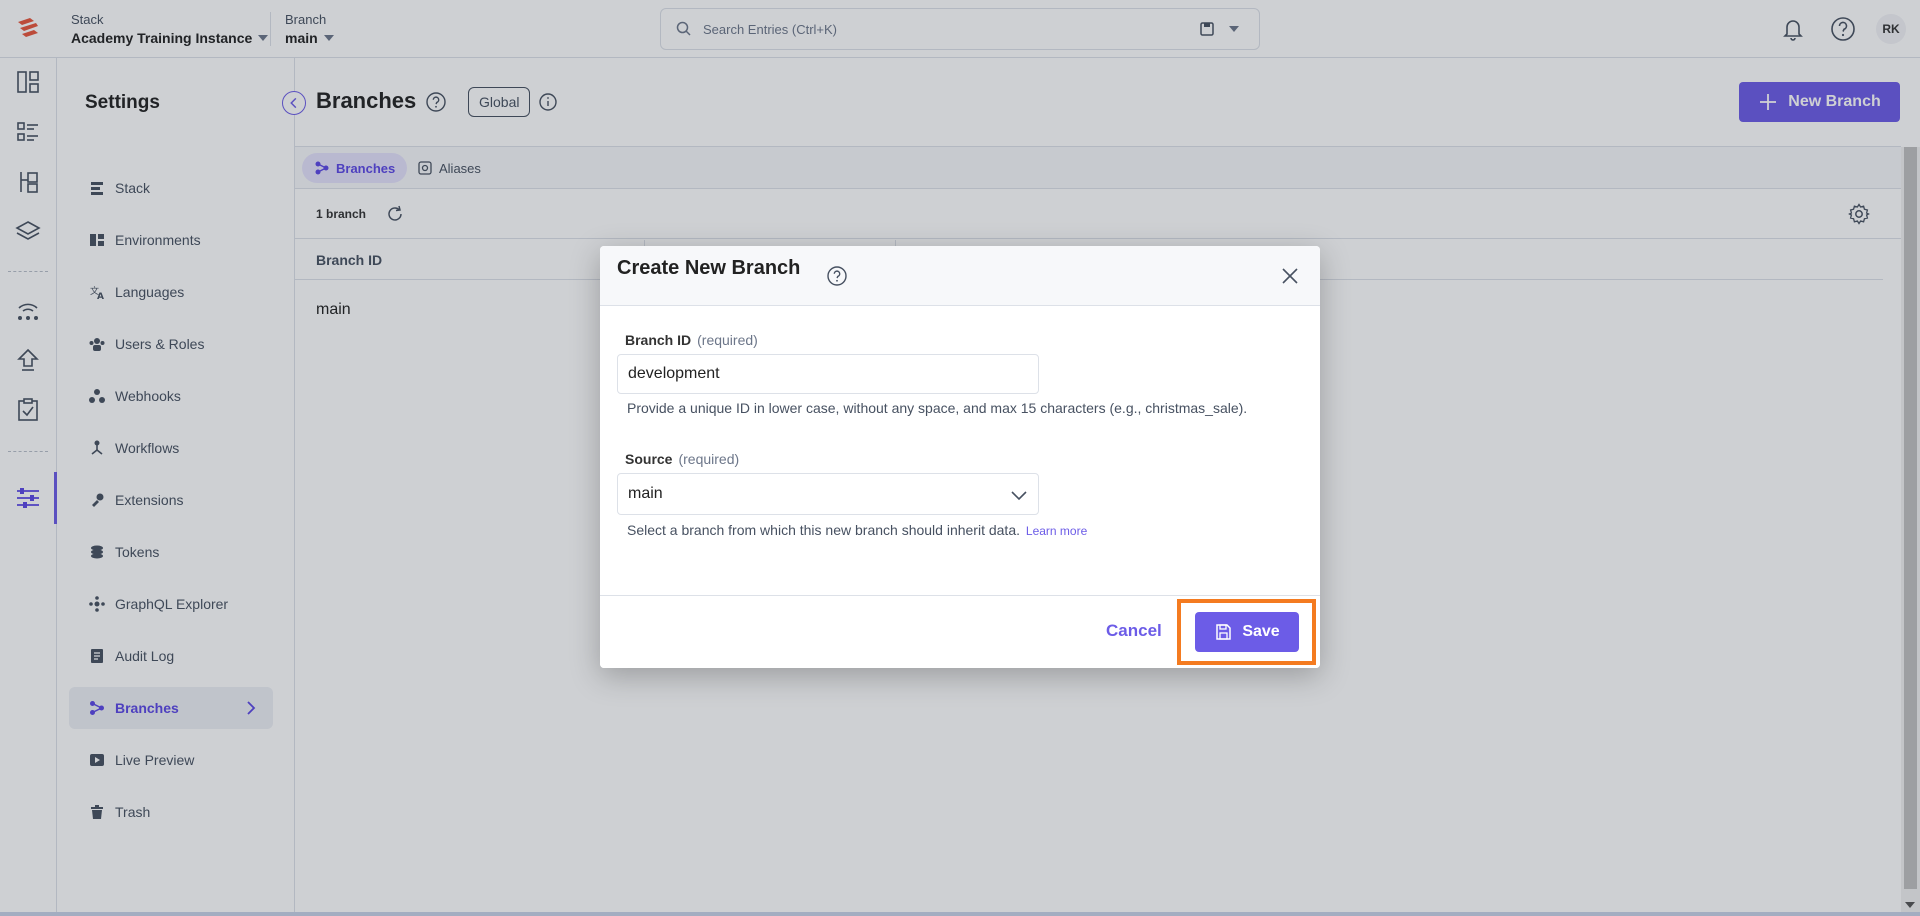 The width and height of the screenshot is (1920, 916). I want to click on save-label: Save, so click(1261, 631).